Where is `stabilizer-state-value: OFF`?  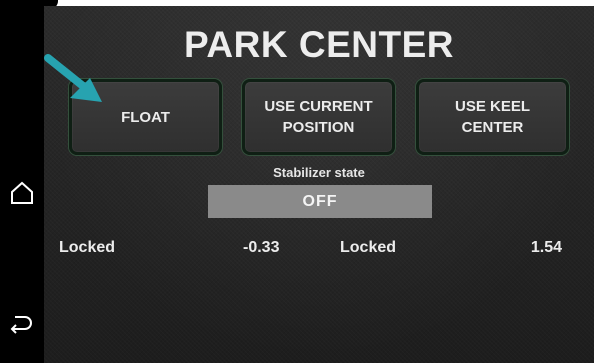 stabilizer-state-value: OFF is located at coordinates (320, 201).